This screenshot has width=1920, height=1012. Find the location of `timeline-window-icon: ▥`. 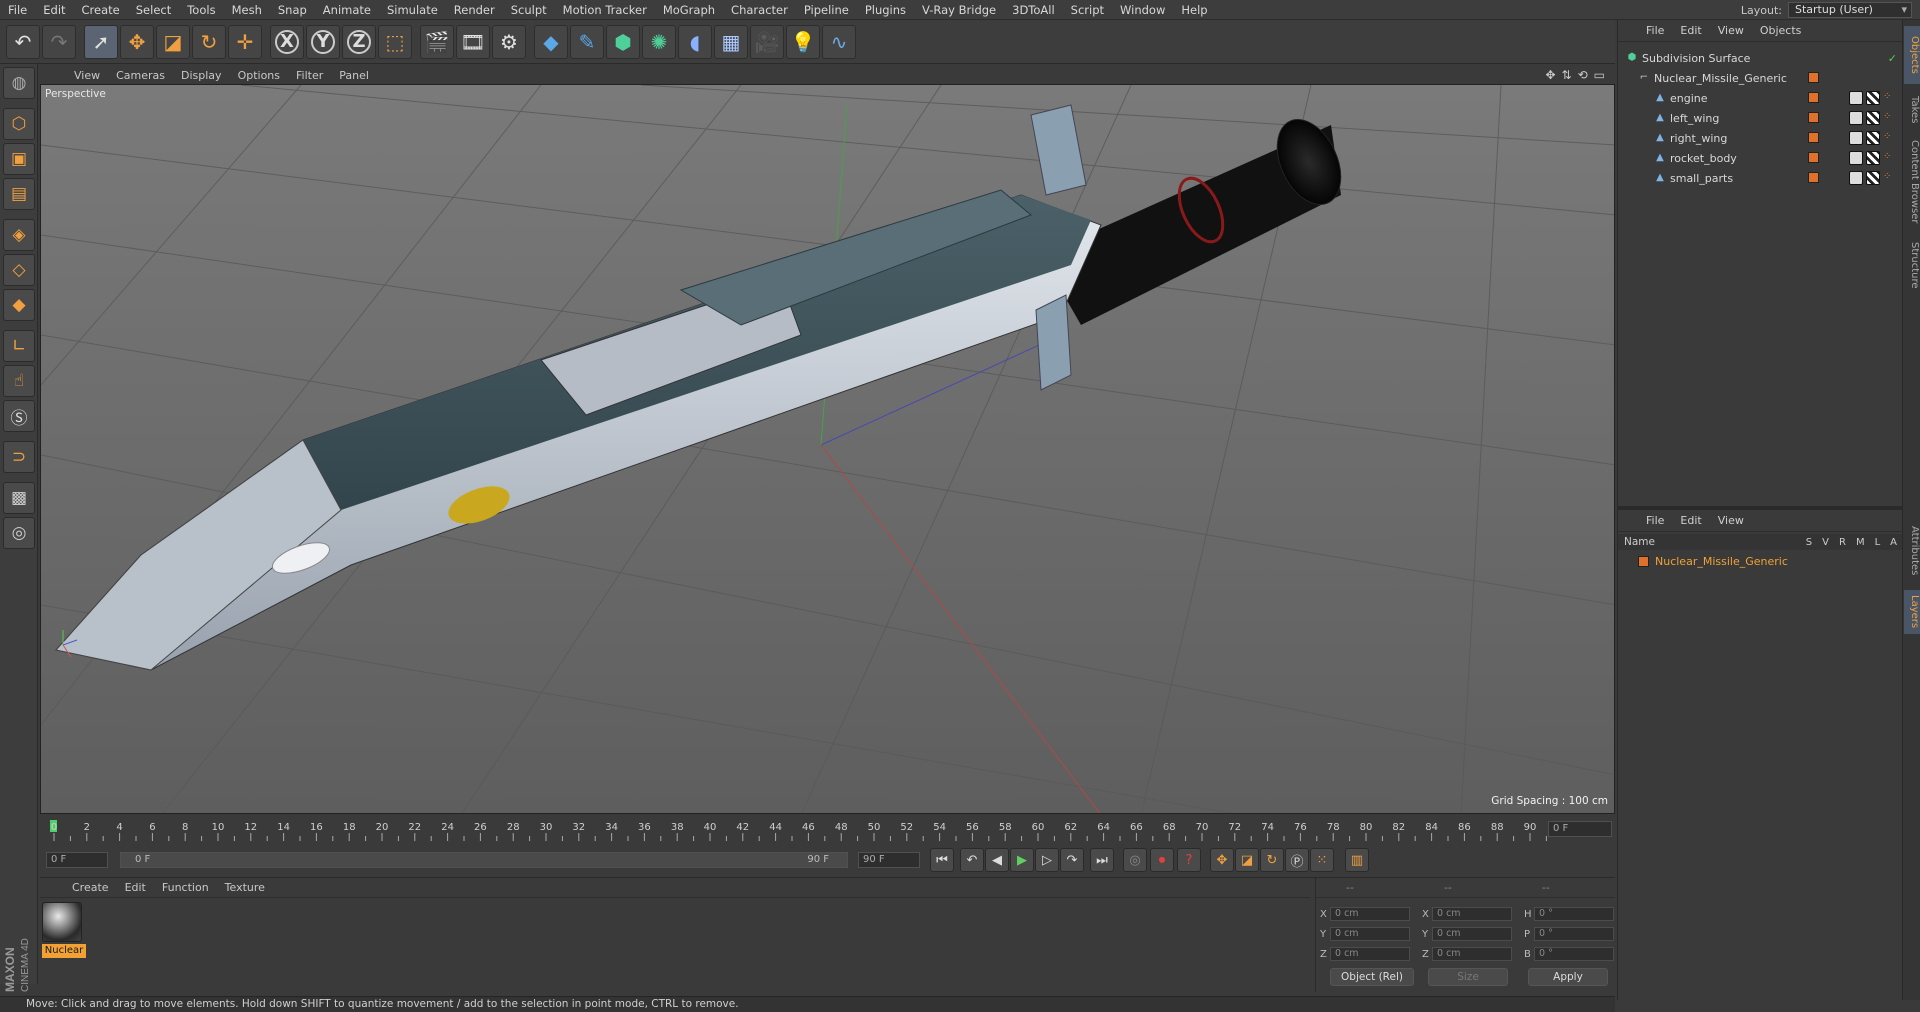

timeline-window-icon: ▥ is located at coordinates (1357, 860).